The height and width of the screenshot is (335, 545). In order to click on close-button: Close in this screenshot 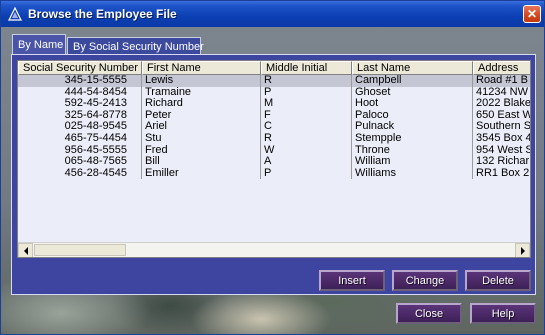, I will do `click(429, 313)`.